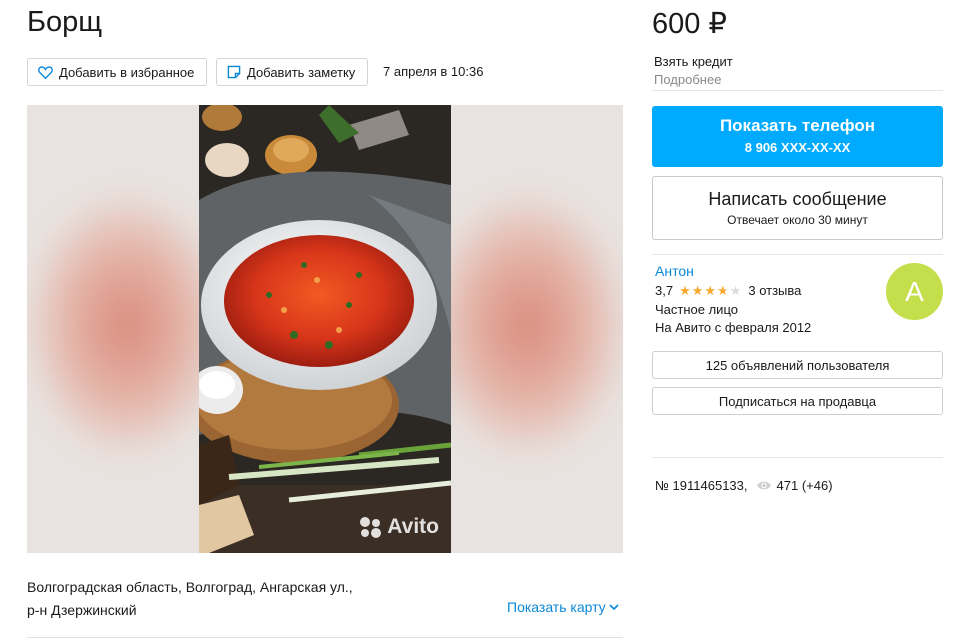 The height and width of the screenshot is (641, 962). I want to click on credit-label: Взять кредит, so click(693, 61).